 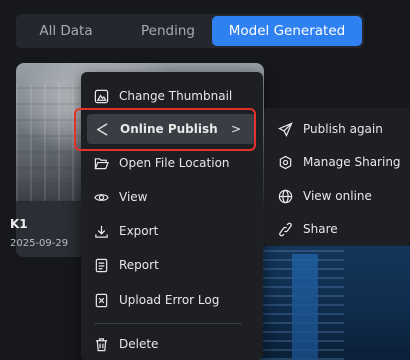 I want to click on menu-item-delete: Delete, so click(x=172, y=344).